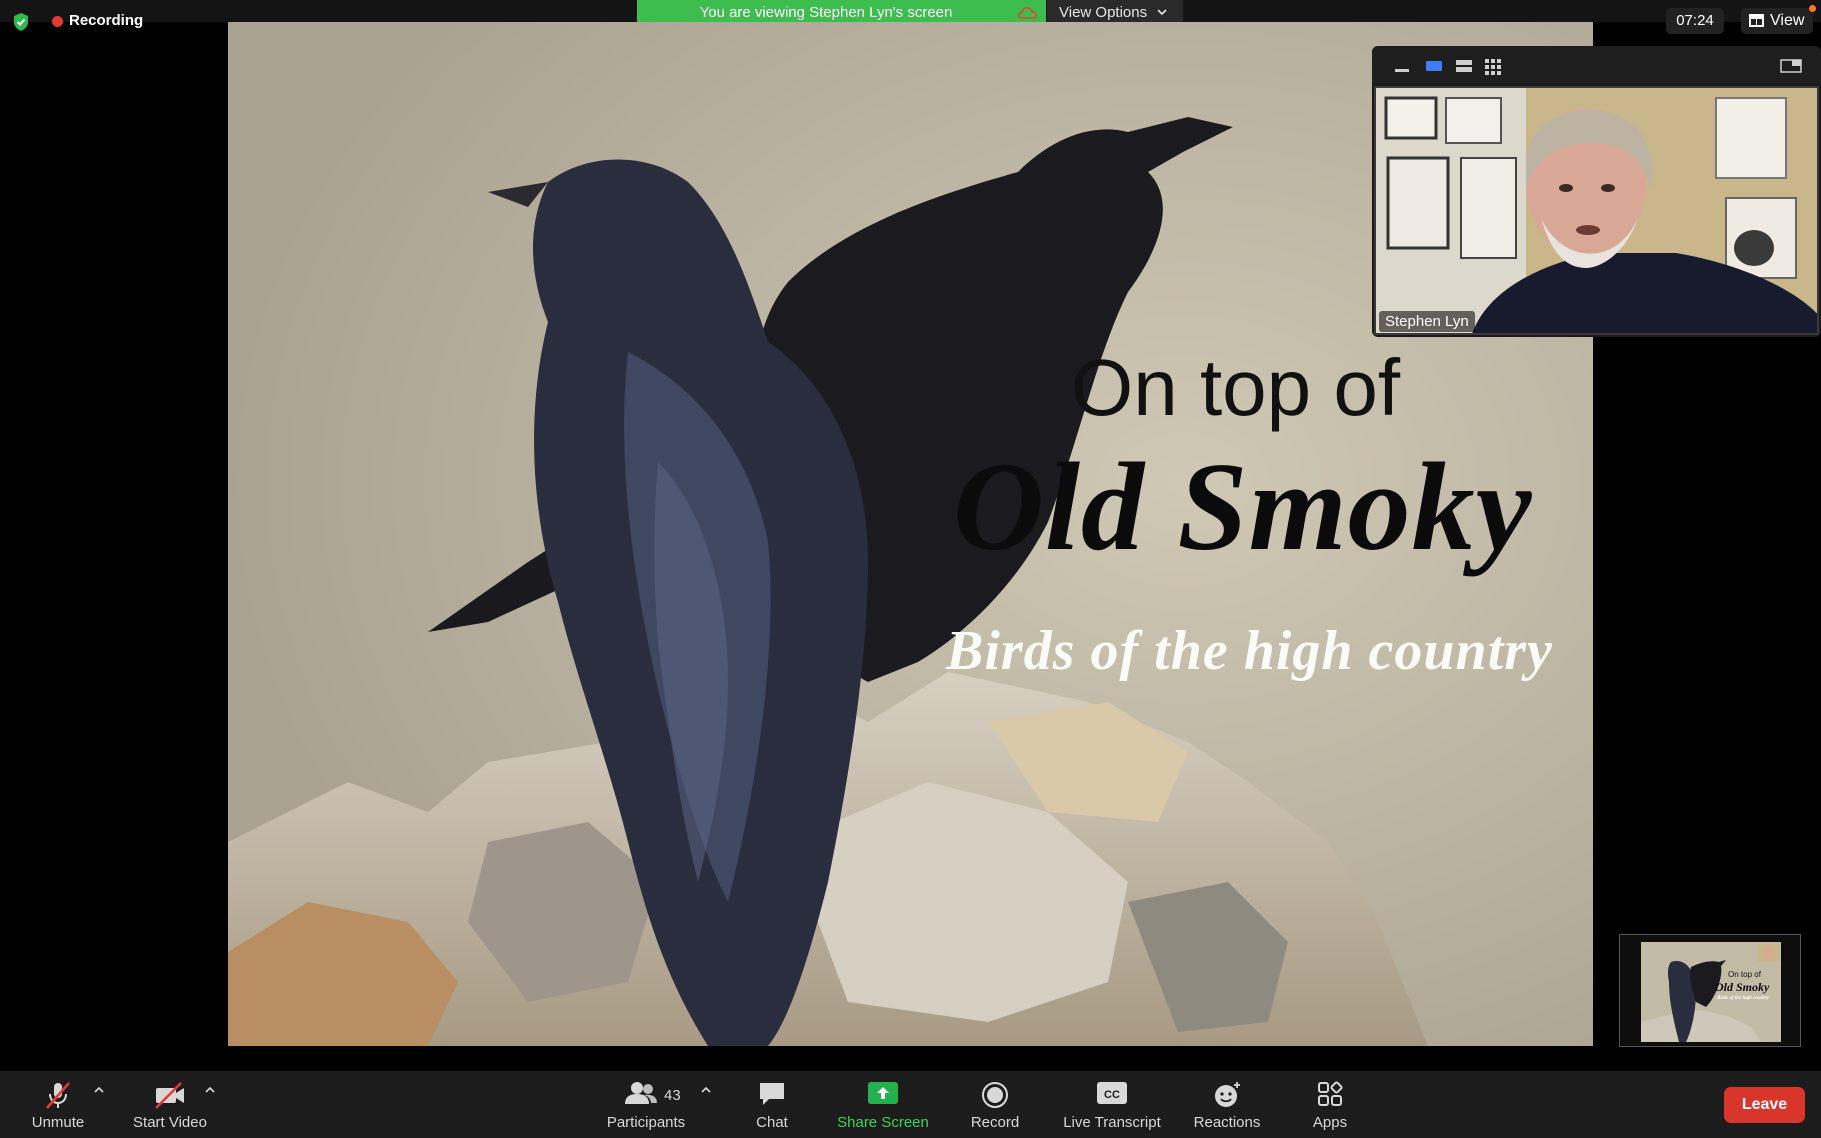  I want to click on unmute-button: Unmute, so click(58, 1104).